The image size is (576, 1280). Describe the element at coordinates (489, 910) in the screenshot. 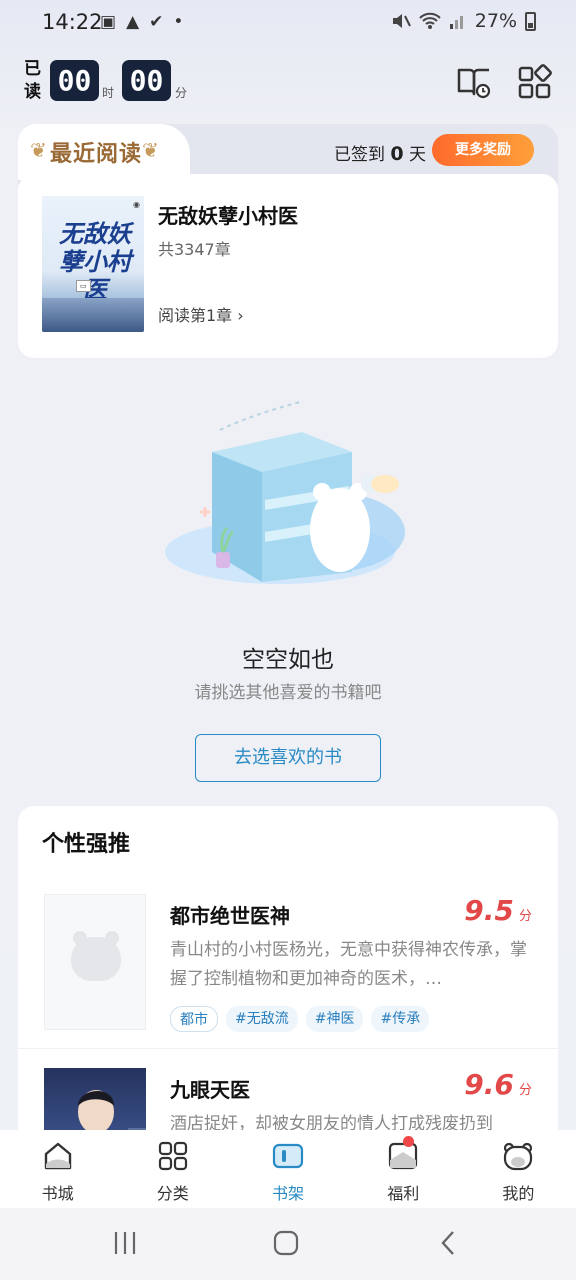

I see `score-value: 9.5` at that location.